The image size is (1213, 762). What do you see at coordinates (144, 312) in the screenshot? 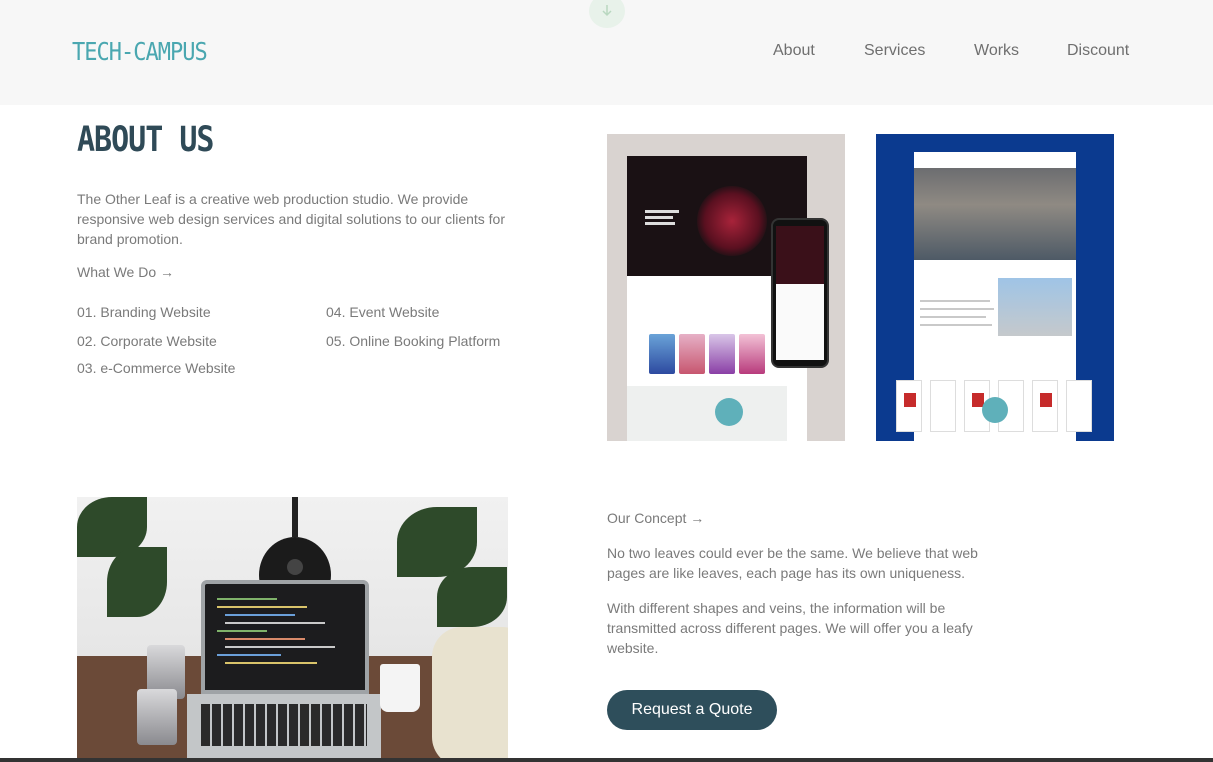
I see `service-item: 01. Branding Website` at bounding box center [144, 312].